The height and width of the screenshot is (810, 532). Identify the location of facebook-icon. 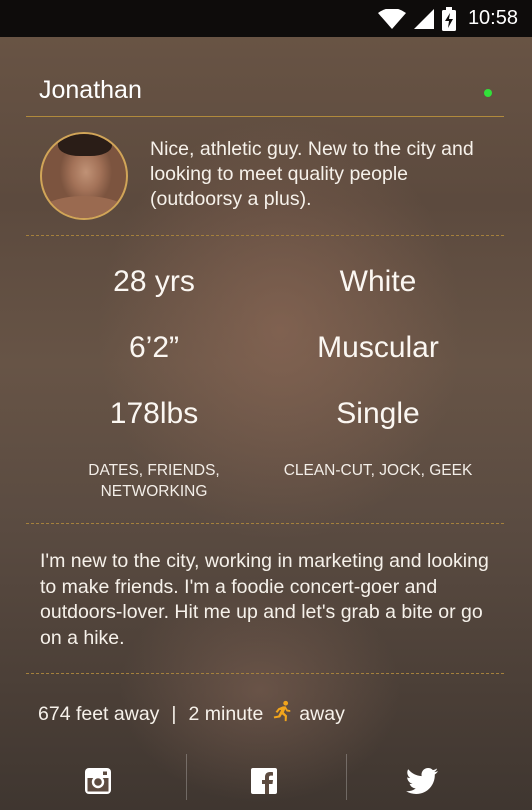
(264, 781).